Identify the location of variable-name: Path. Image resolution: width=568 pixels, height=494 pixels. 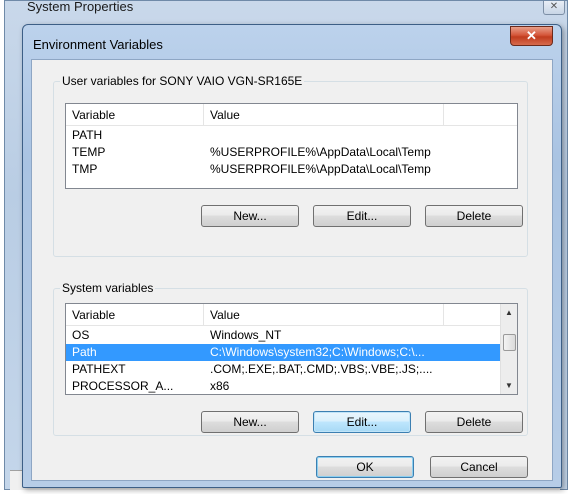
(84, 352).